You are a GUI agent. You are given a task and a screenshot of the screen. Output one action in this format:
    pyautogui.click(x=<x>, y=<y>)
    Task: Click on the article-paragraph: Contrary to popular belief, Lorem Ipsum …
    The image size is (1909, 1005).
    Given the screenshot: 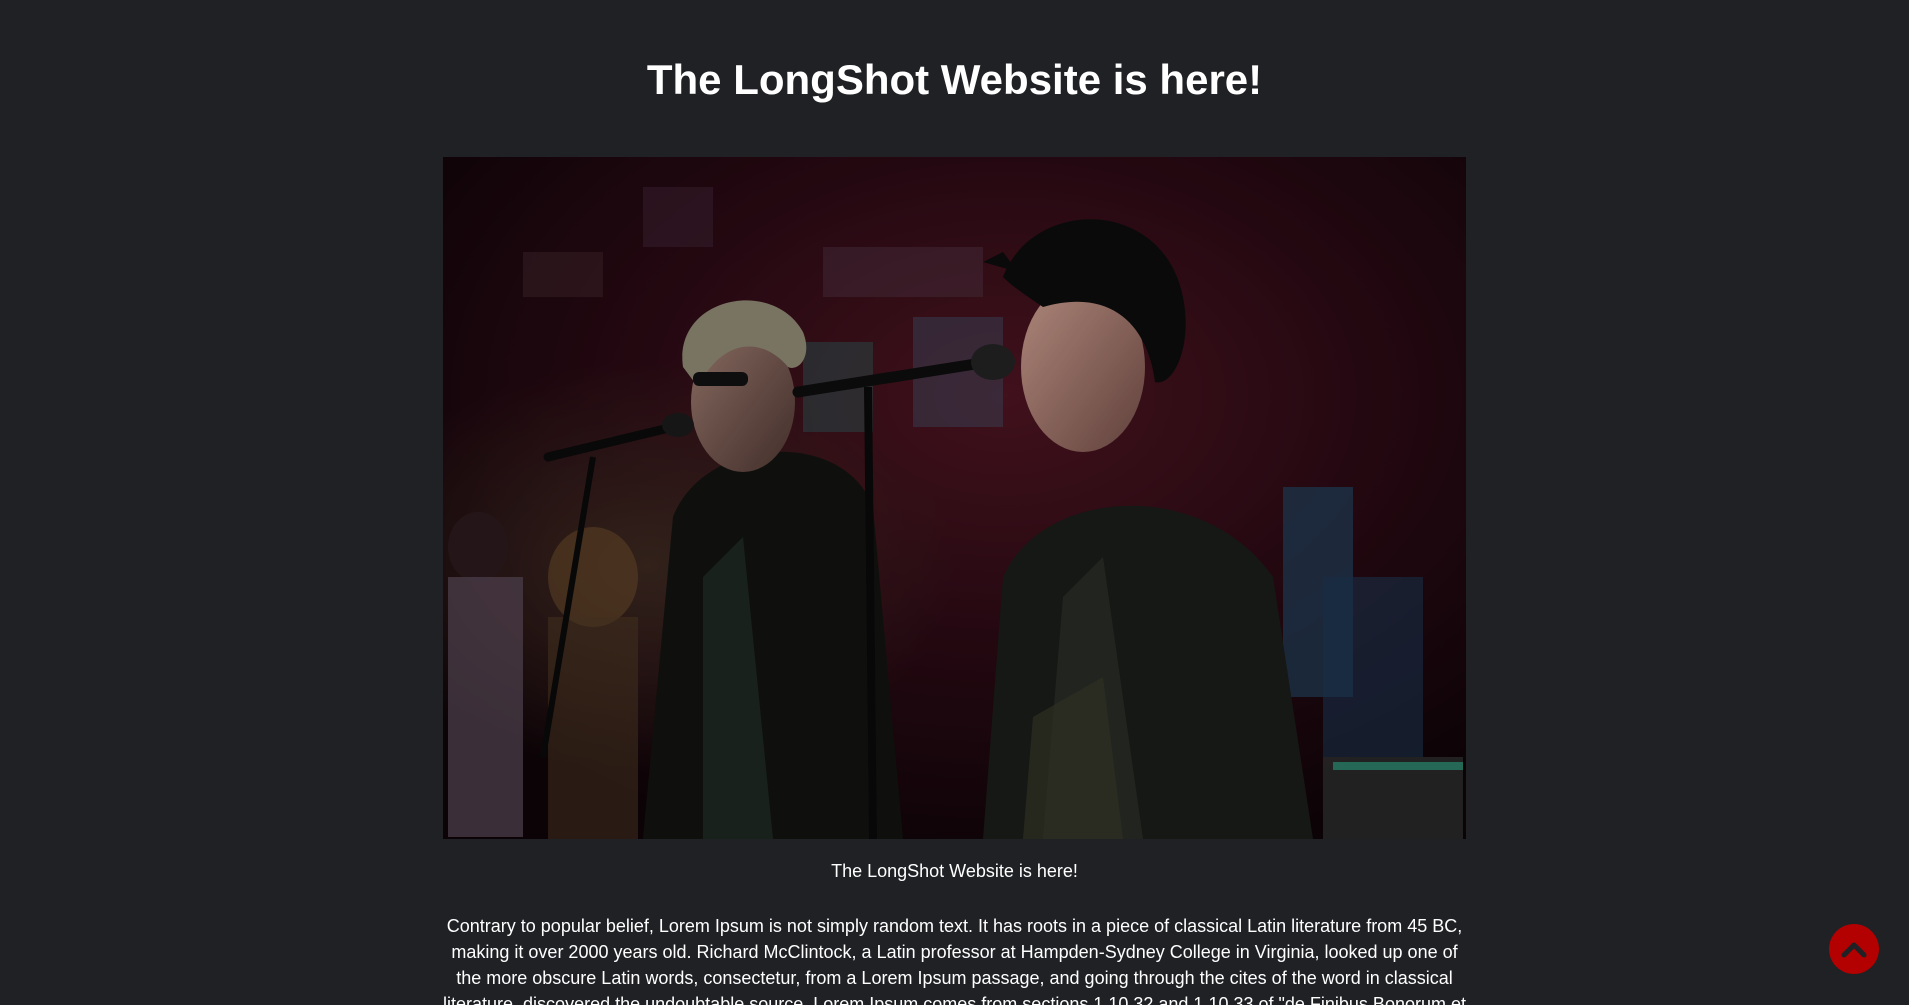 What is the action you would take?
    pyautogui.click(x=954, y=960)
    